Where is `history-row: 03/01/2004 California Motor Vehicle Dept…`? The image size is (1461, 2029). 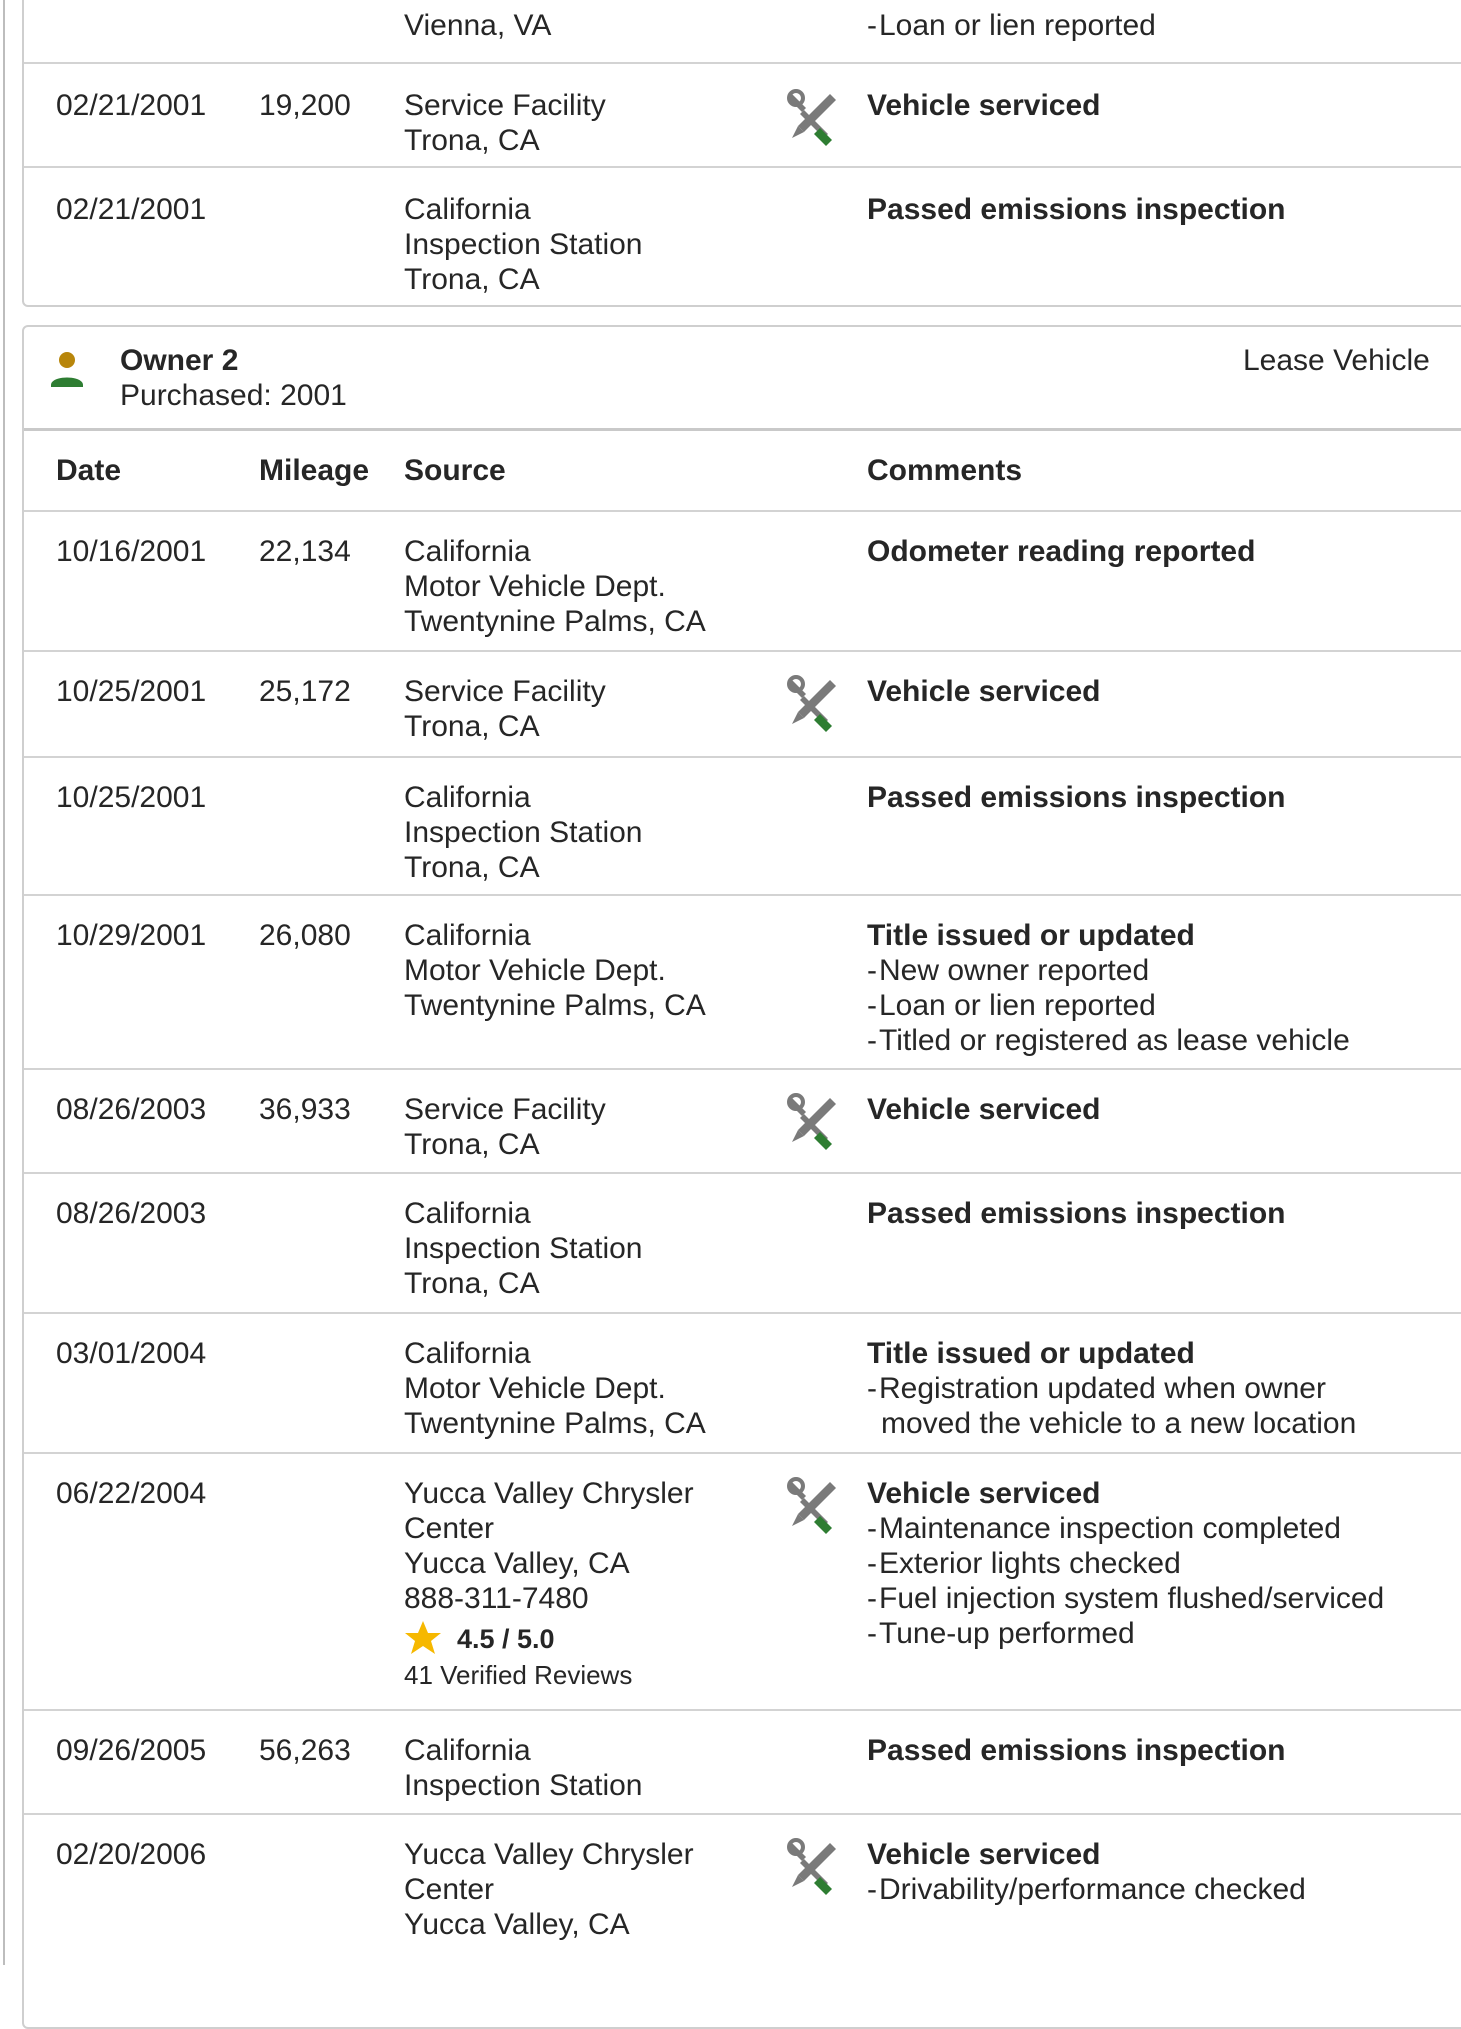 history-row: 03/01/2004 California Motor Vehicle Dept… is located at coordinates (742, 1384).